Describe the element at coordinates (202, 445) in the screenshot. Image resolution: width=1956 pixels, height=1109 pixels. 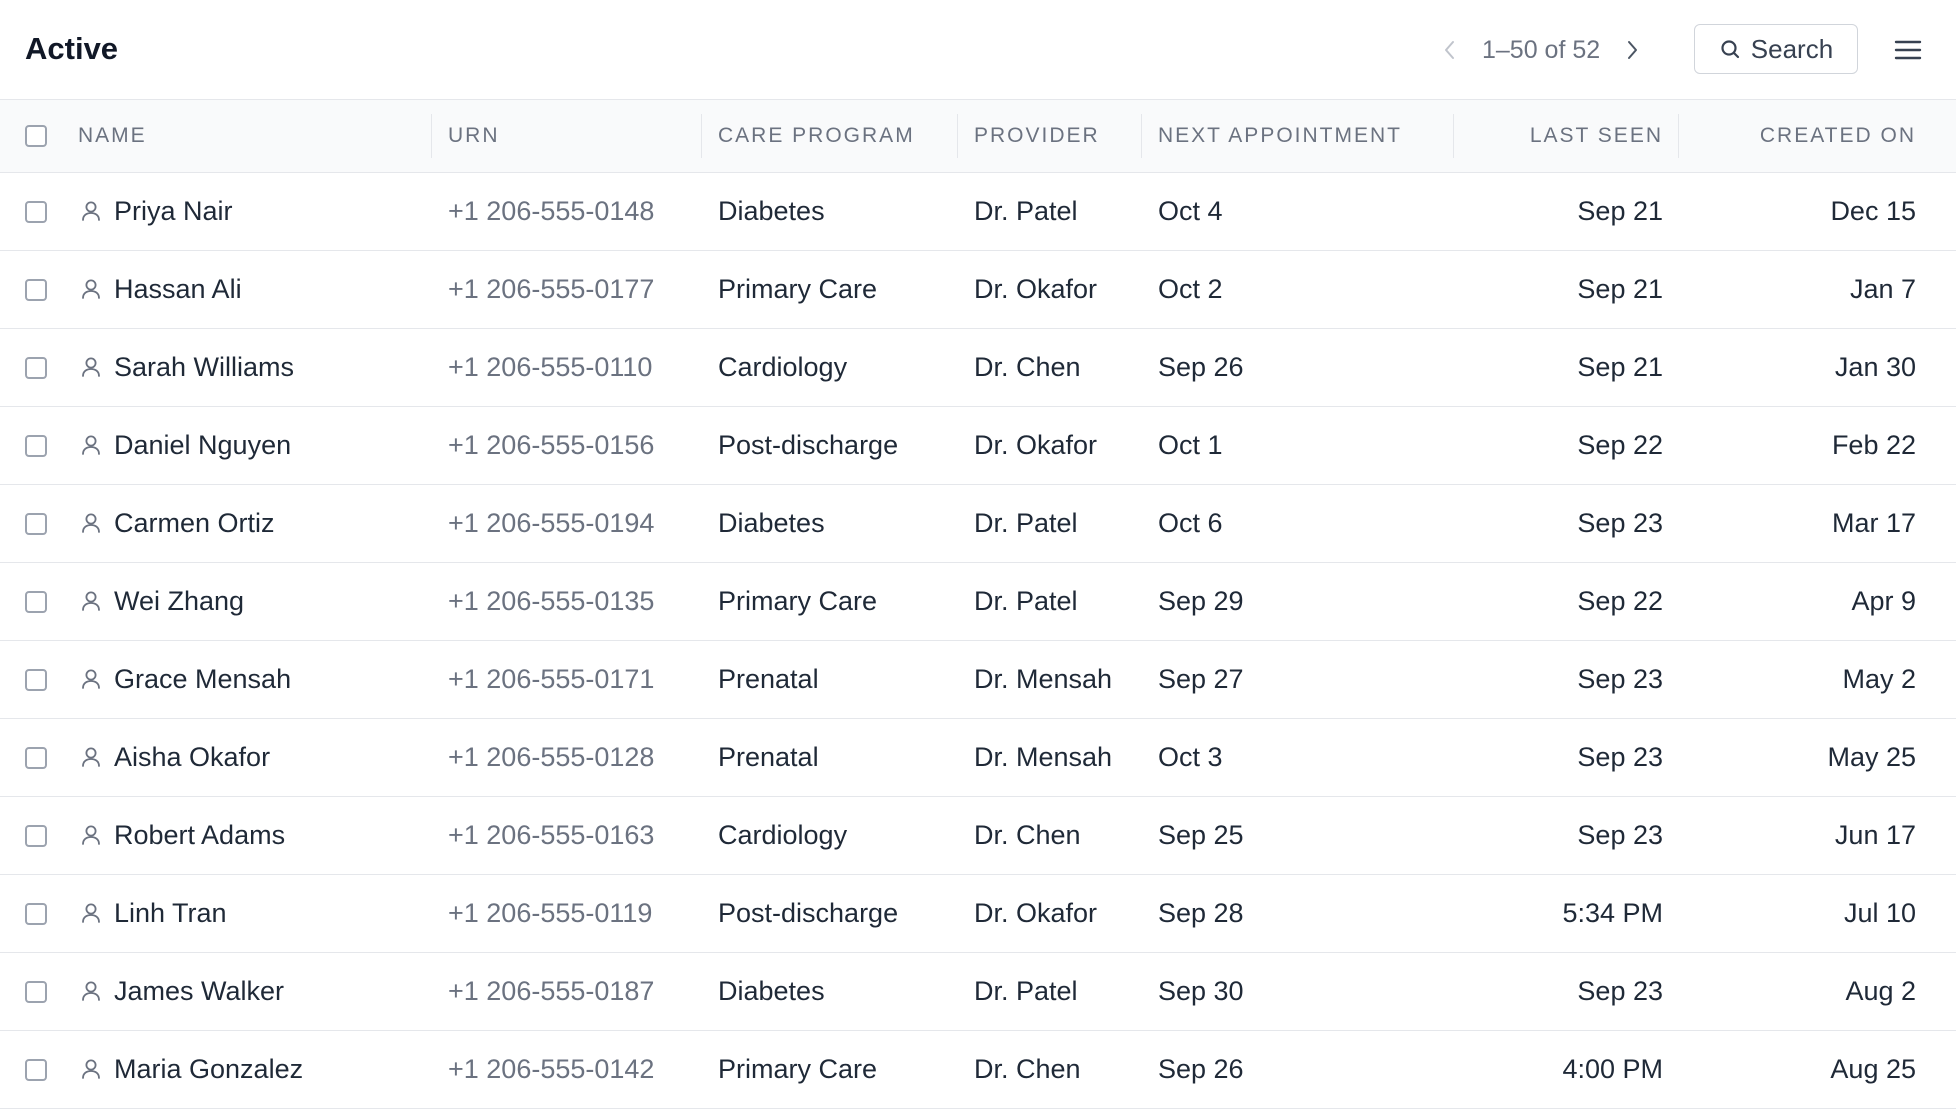
I see `patient-name: Daniel Nguyen` at that location.